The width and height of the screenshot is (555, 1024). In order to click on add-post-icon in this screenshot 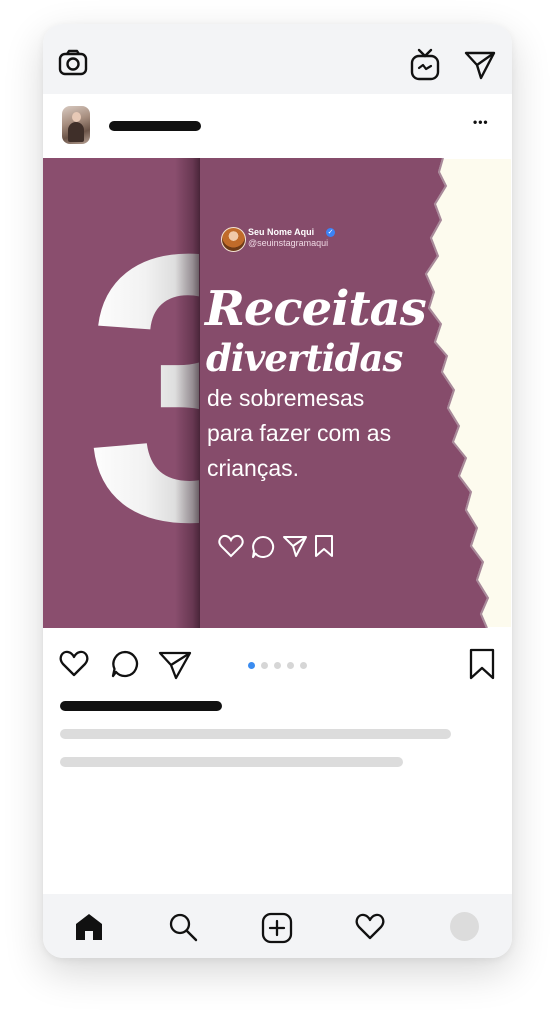, I will do `click(277, 928)`.